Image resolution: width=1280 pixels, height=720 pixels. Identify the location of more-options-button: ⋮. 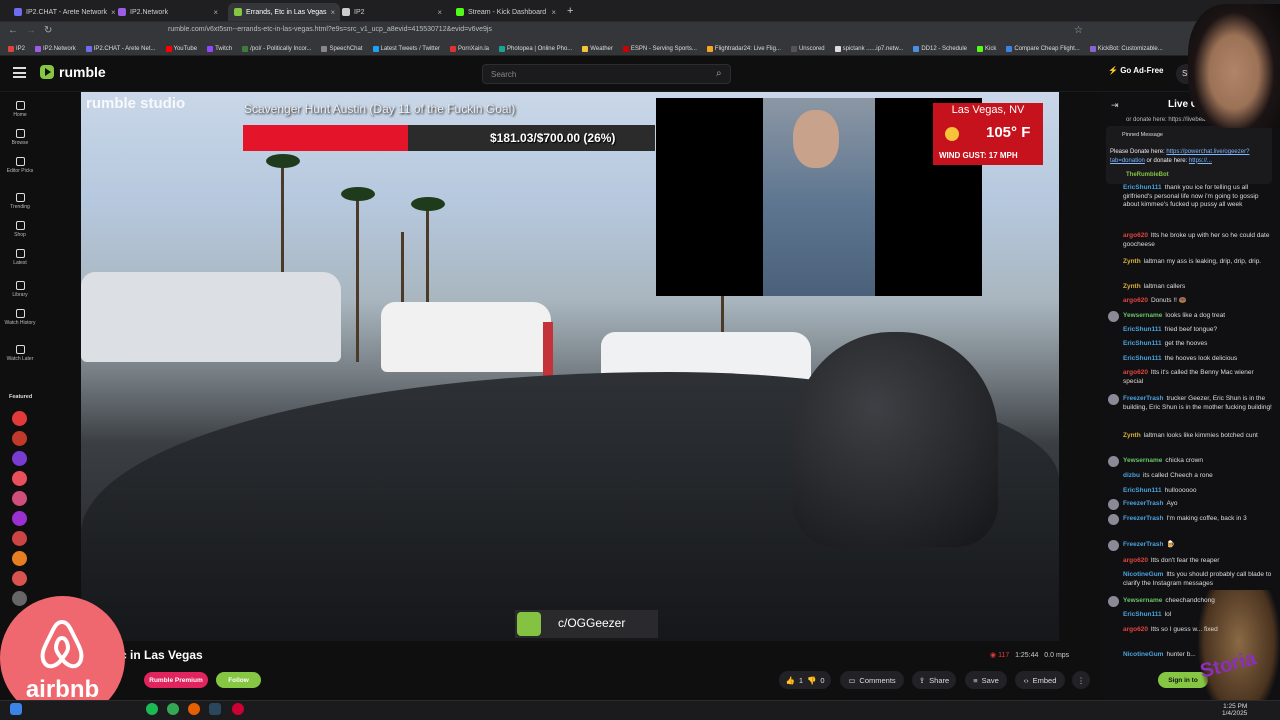
(1081, 680).